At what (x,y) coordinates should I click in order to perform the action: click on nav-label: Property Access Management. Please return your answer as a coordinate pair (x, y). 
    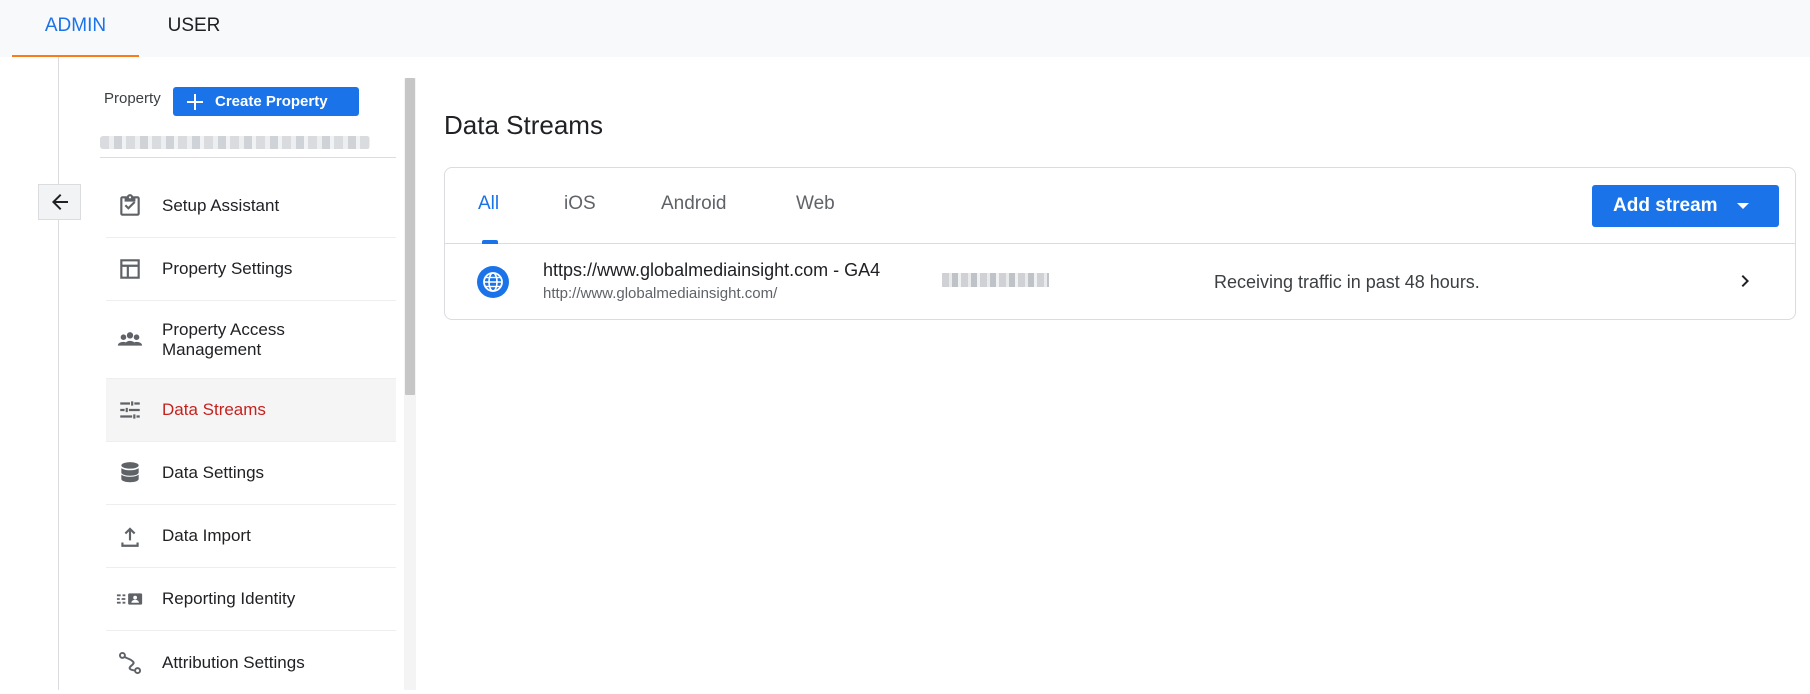
    Looking at the image, I should click on (223, 339).